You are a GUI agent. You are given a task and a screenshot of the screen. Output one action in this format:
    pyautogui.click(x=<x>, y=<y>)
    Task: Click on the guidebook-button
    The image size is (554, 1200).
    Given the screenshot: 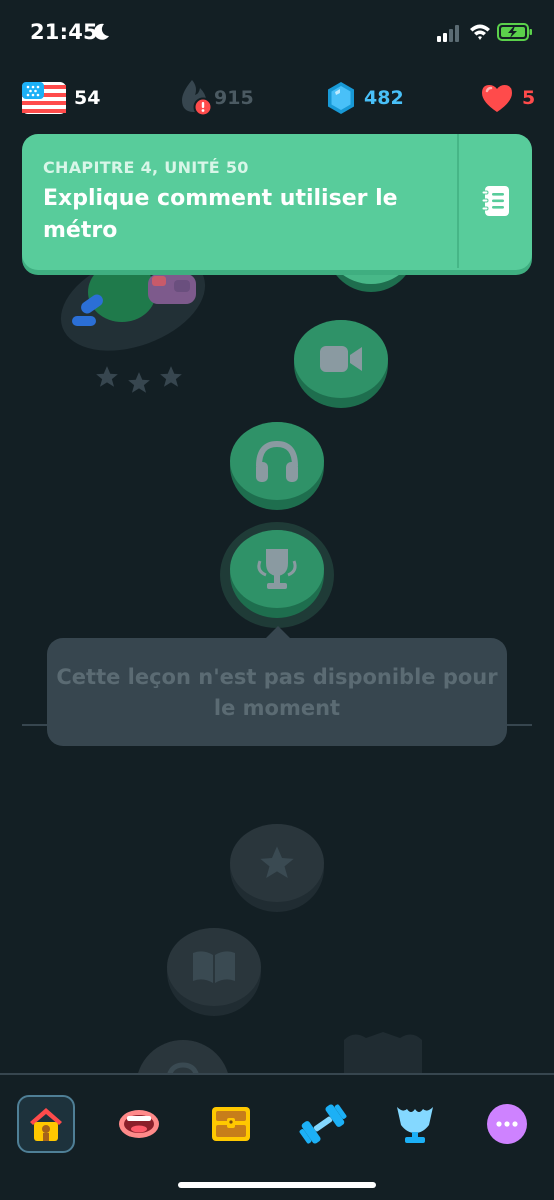 What is the action you would take?
    pyautogui.click(x=495, y=201)
    